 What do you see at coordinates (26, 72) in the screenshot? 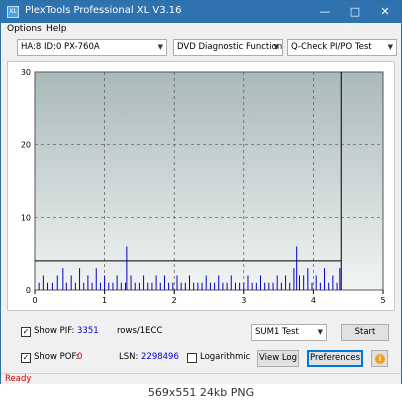
I see `y-tick-label: 30` at bounding box center [26, 72].